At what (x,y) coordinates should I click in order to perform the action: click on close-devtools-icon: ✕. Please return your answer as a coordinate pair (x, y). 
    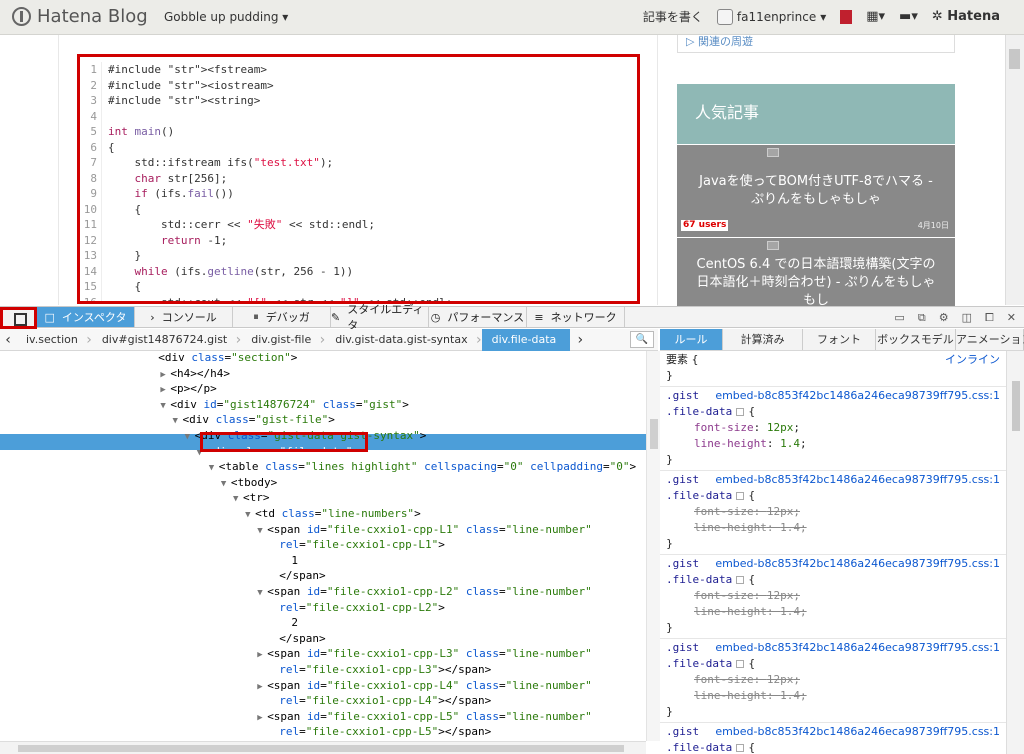
    Looking at the image, I should click on (1011, 317).